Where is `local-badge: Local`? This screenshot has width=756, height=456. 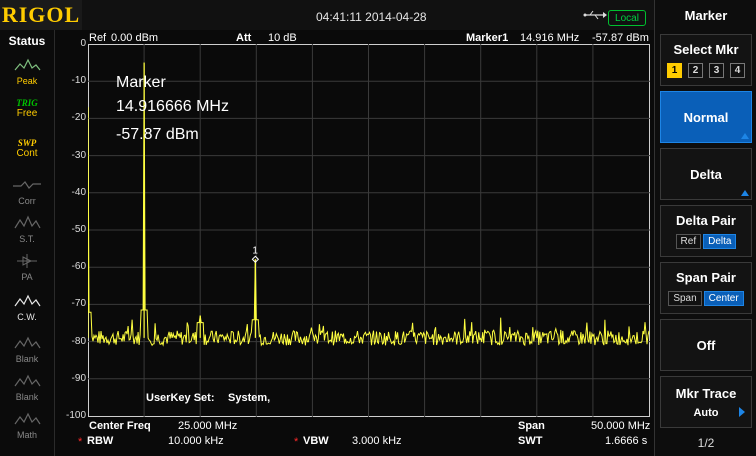 local-badge: Local is located at coordinates (627, 18).